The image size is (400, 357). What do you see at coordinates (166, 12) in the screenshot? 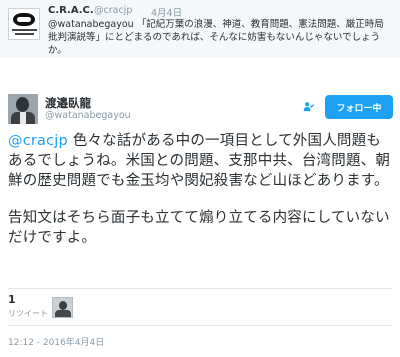
I see `parent-tweet-time: 4月4日` at bounding box center [166, 12].